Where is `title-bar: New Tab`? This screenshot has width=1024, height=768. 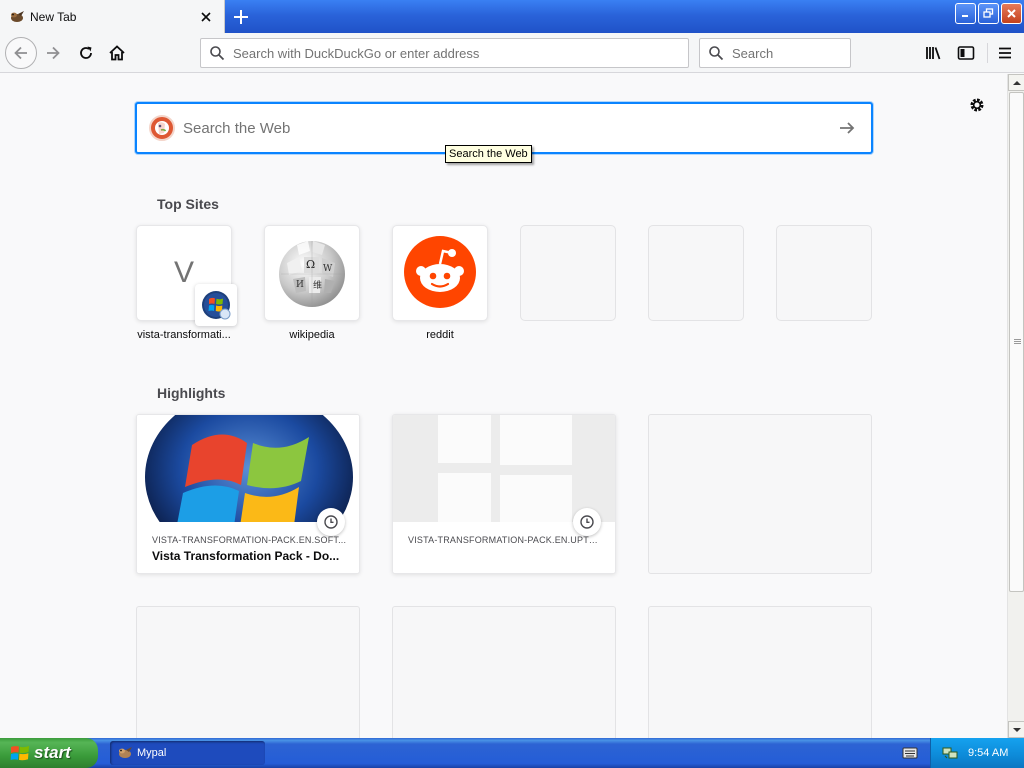
title-bar: New Tab is located at coordinates (512, 16).